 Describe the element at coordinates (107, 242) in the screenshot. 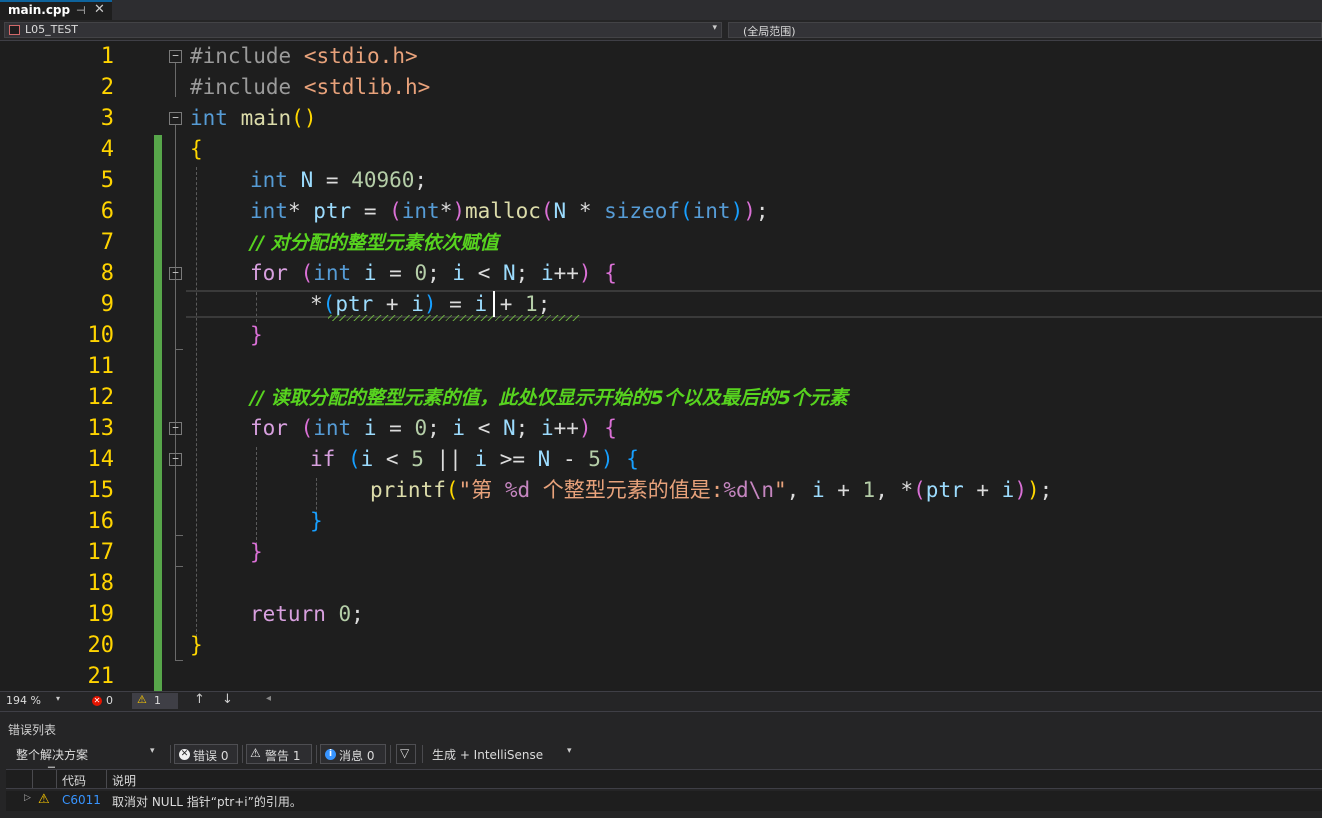

I see `line-number: 7` at that location.